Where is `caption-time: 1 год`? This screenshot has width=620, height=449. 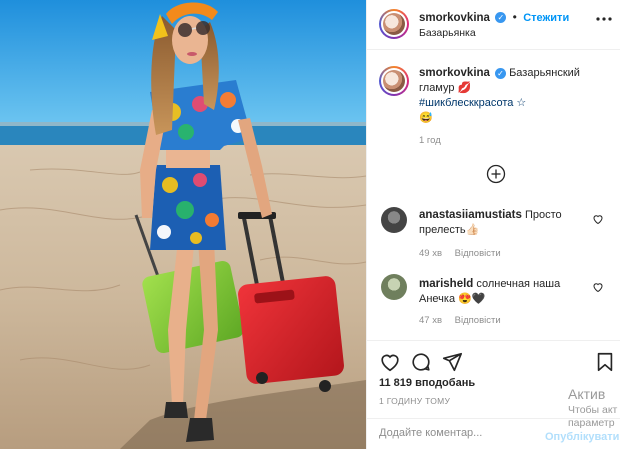 caption-time: 1 год is located at coordinates (430, 140).